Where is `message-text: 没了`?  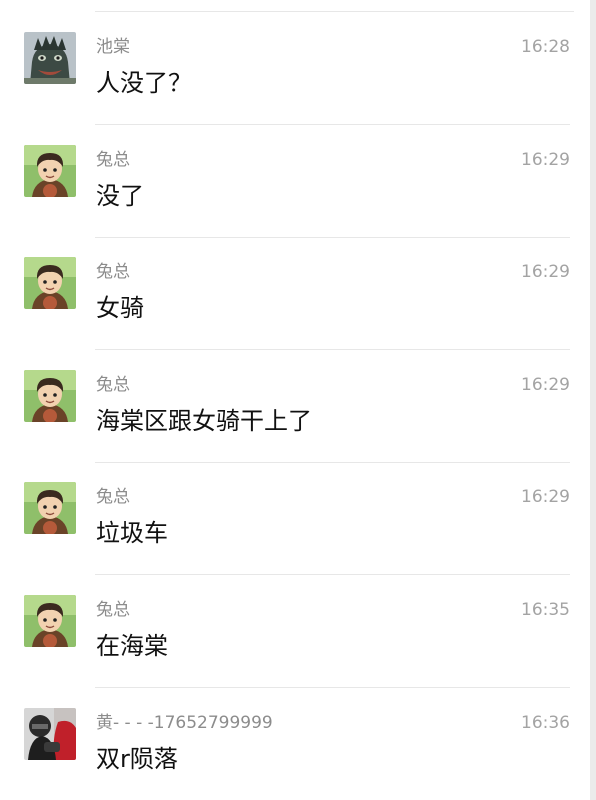 message-text: 没了 is located at coordinates (120, 196).